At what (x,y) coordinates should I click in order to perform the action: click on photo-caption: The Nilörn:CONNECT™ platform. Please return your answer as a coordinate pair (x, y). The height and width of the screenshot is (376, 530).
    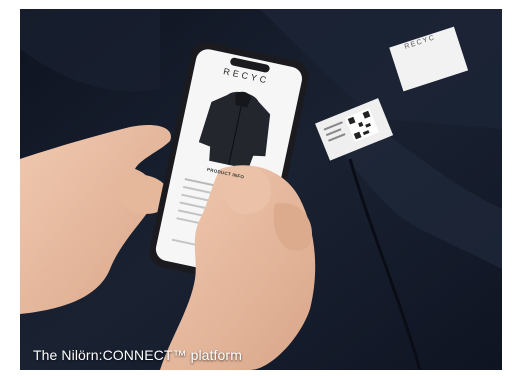
    Looking at the image, I should click on (137, 355).